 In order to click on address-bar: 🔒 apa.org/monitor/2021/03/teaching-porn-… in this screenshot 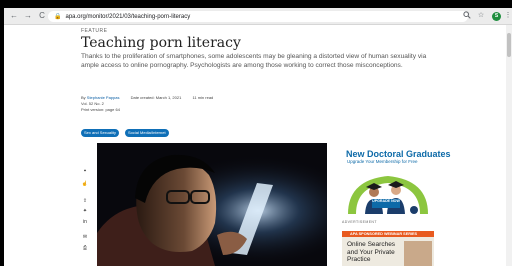, I will do `click(258, 16)`.